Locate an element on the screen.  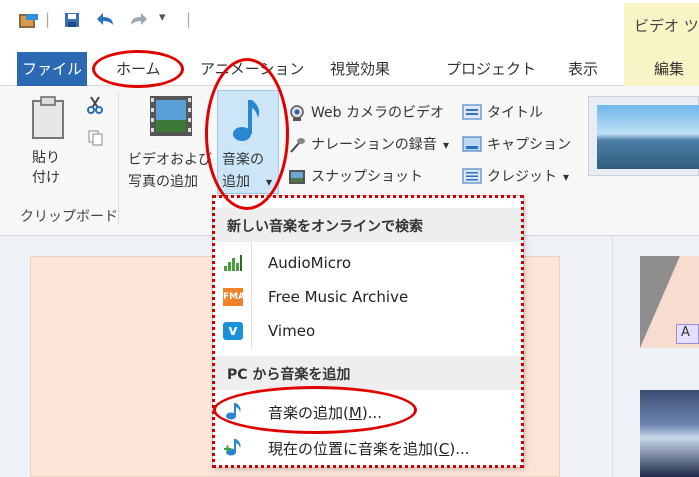
app-icon is located at coordinates (29, 21).